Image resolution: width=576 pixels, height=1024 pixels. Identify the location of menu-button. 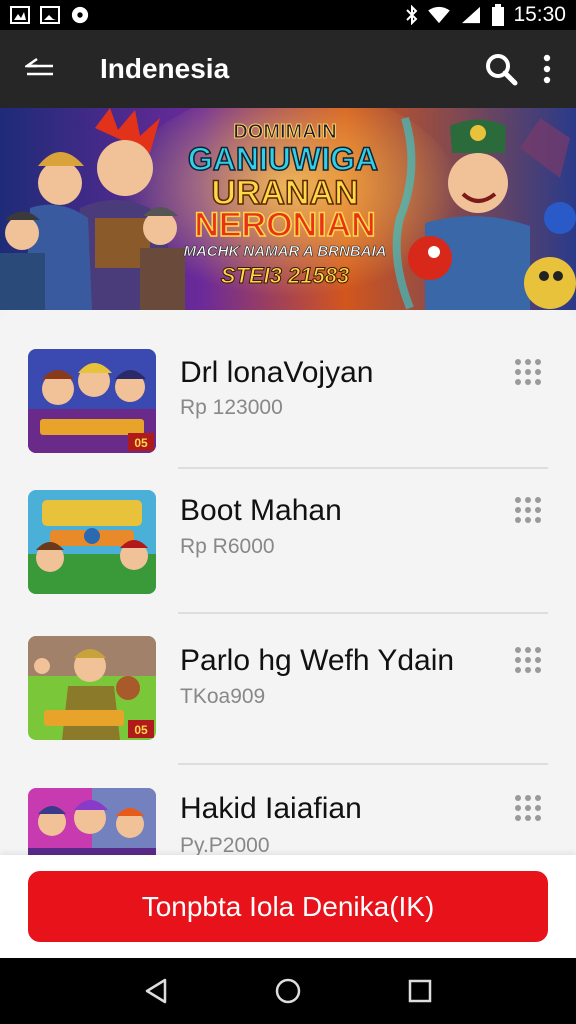
(40, 69).